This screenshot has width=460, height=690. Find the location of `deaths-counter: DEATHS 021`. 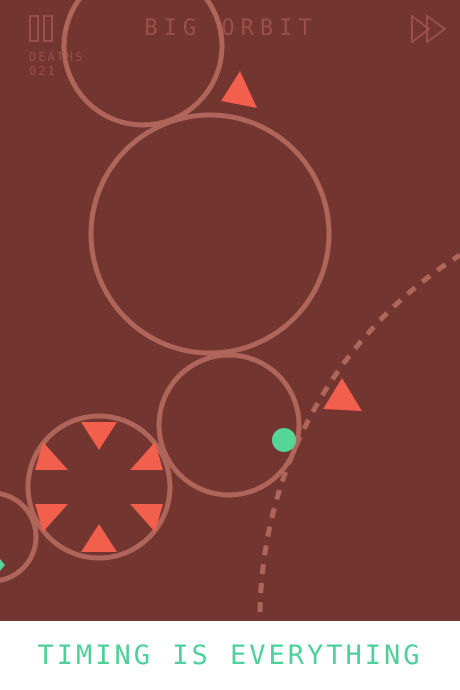

deaths-counter: DEATHS 021 is located at coordinates (56, 64).